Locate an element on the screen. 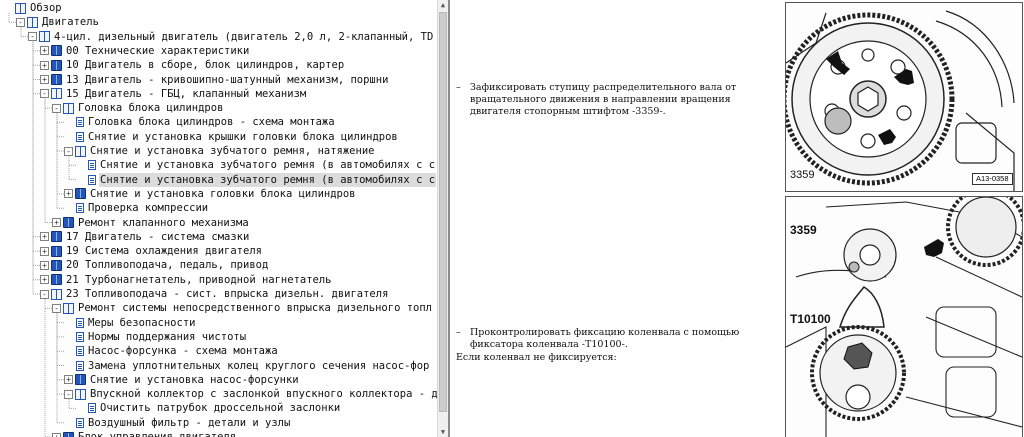 This screenshot has height=437, width=1024. tree-item: Воздушный фильтр - детали и узлы is located at coordinates (177, 423).